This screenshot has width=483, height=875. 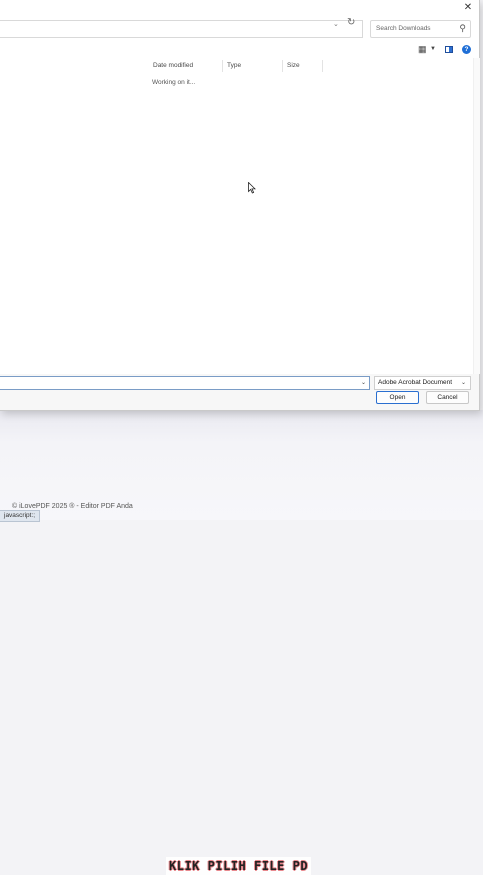 What do you see at coordinates (181, 29) in the screenshot?
I see `address-bar` at bounding box center [181, 29].